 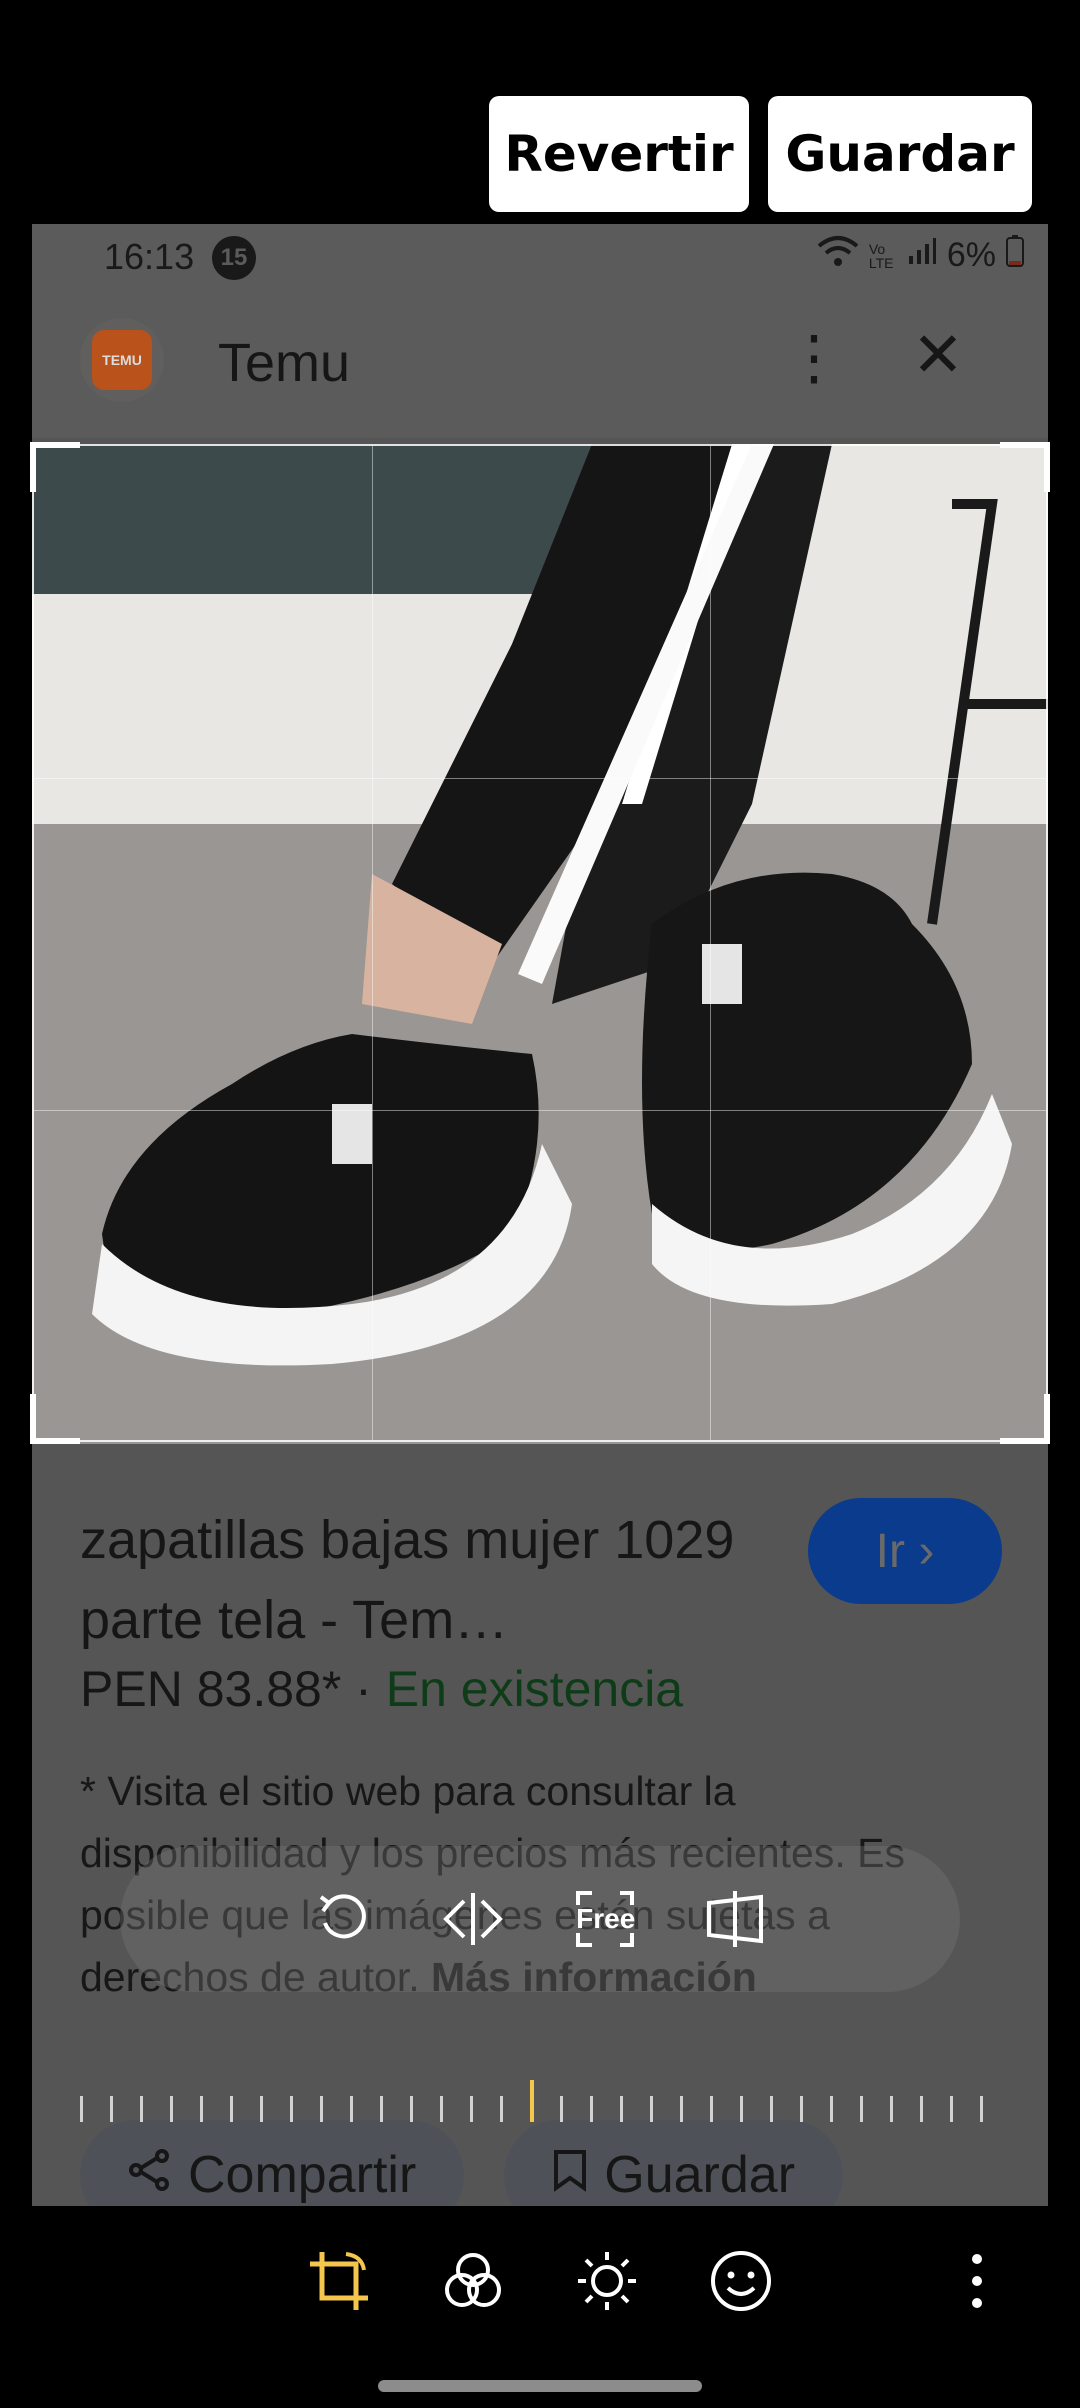 I want to click on app-name: Temu, so click(x=284, y=363).